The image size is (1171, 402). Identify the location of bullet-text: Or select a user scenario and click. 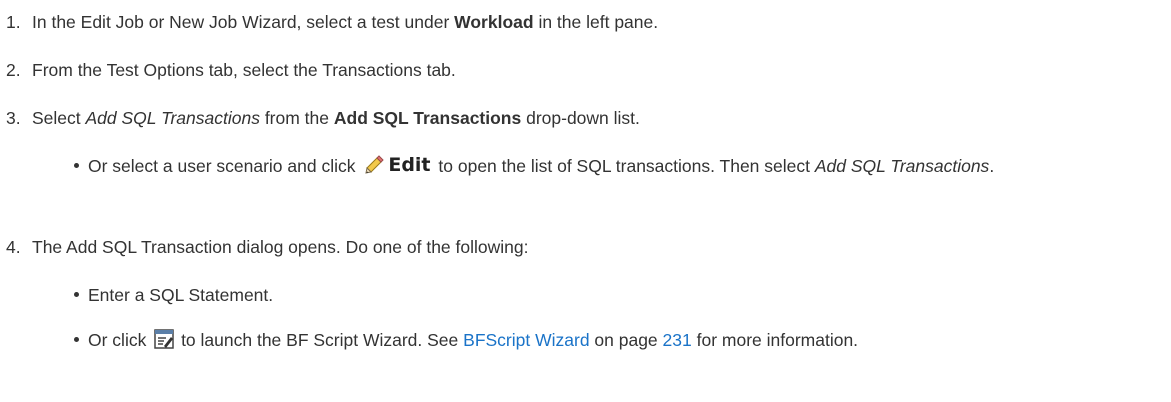
(224, 166).